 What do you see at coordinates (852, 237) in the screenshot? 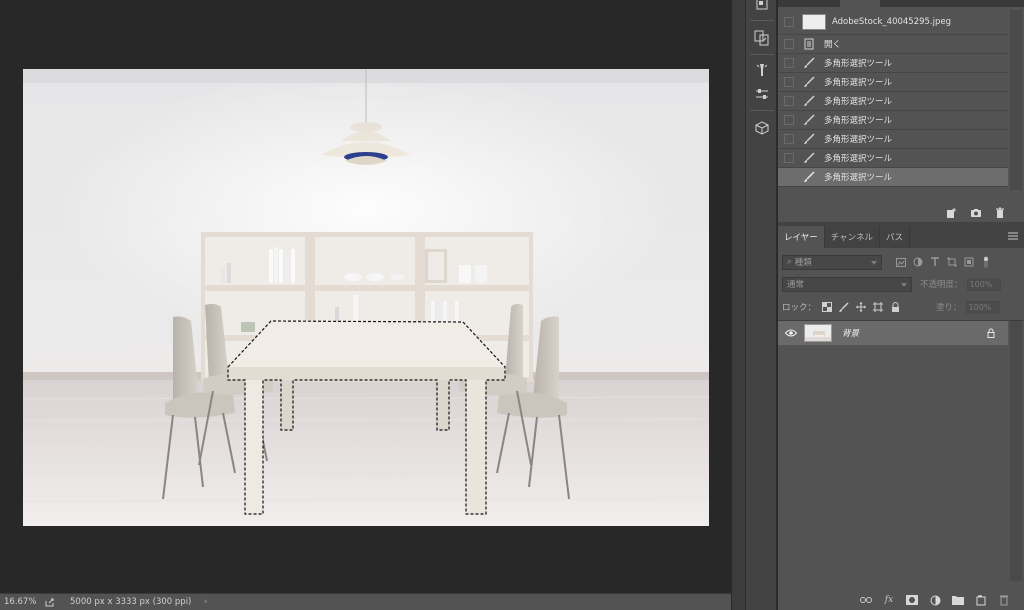
I see `tab-channels: チャンネル` at bounding box center [852, 237].